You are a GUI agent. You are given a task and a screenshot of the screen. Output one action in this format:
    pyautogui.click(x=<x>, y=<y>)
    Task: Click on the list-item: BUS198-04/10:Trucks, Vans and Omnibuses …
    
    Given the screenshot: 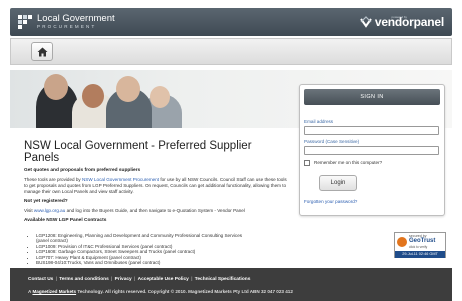 What is the action you would take?
    pyautogui.click(x=162, y=262)
    